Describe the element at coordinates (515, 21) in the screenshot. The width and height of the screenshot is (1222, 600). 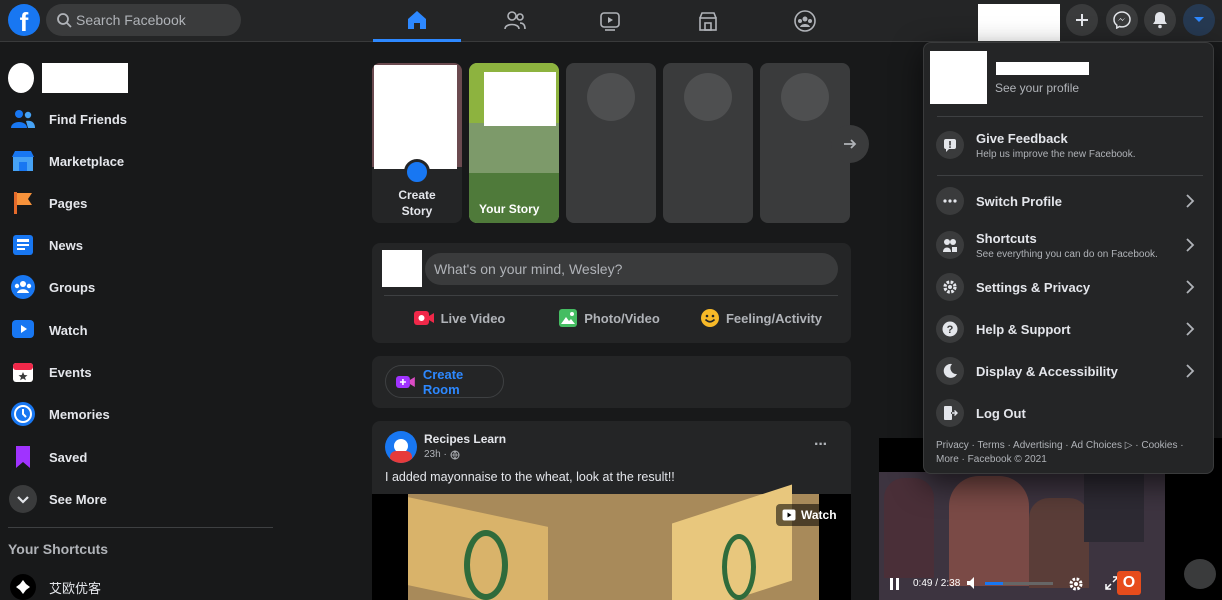
I see `tab-friends` at that location.